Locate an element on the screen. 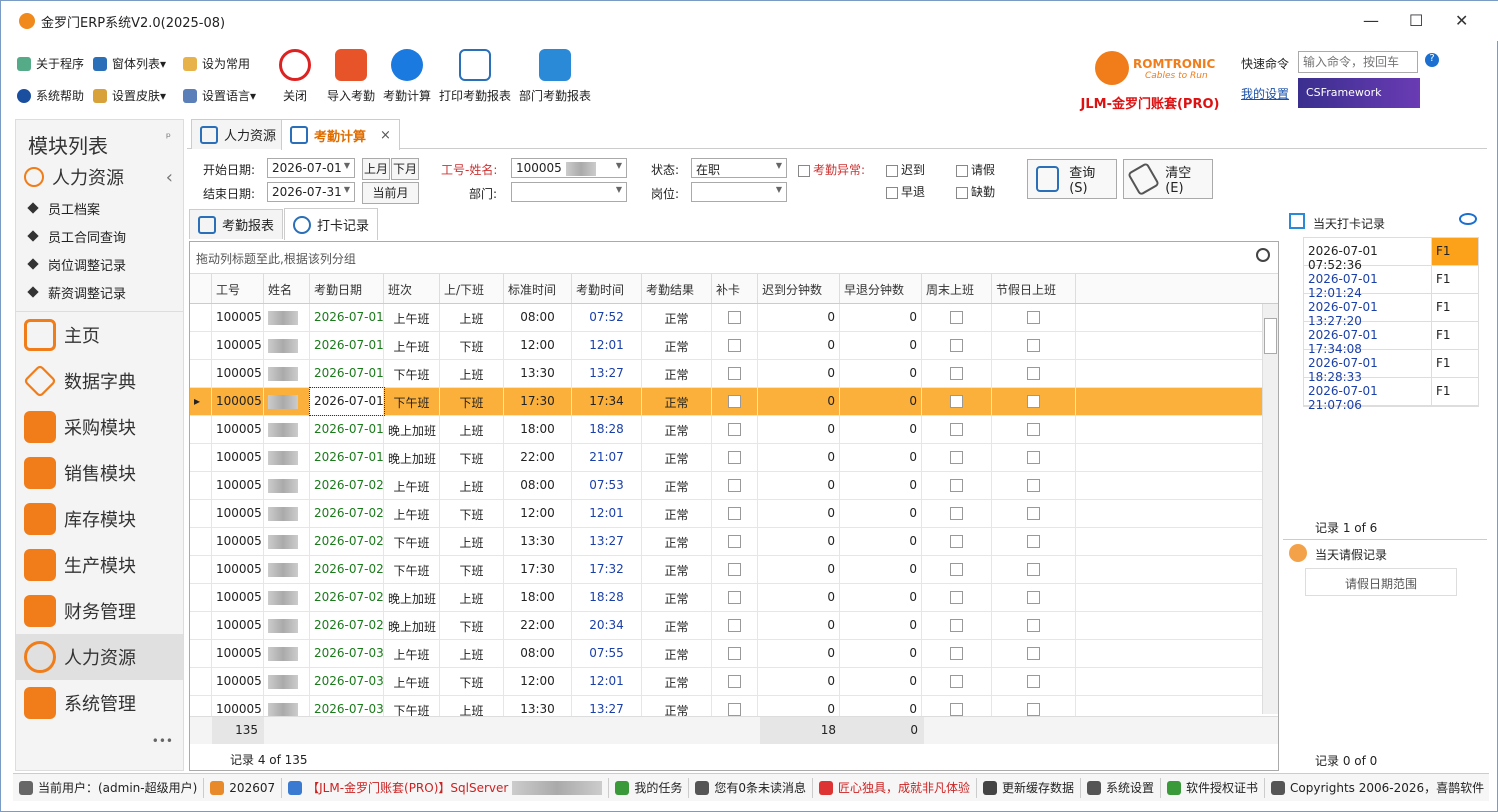 The height and width of the screenshot is (812, 1498). tab-close-icon: × is located at coordinates (385, 135).